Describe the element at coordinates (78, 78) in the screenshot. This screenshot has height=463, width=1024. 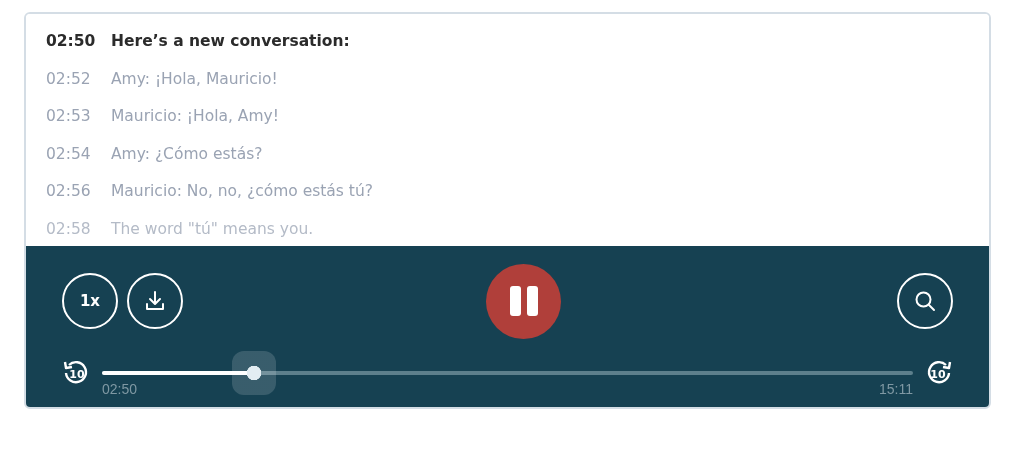
I see `timestamp: 02:52` at that location.